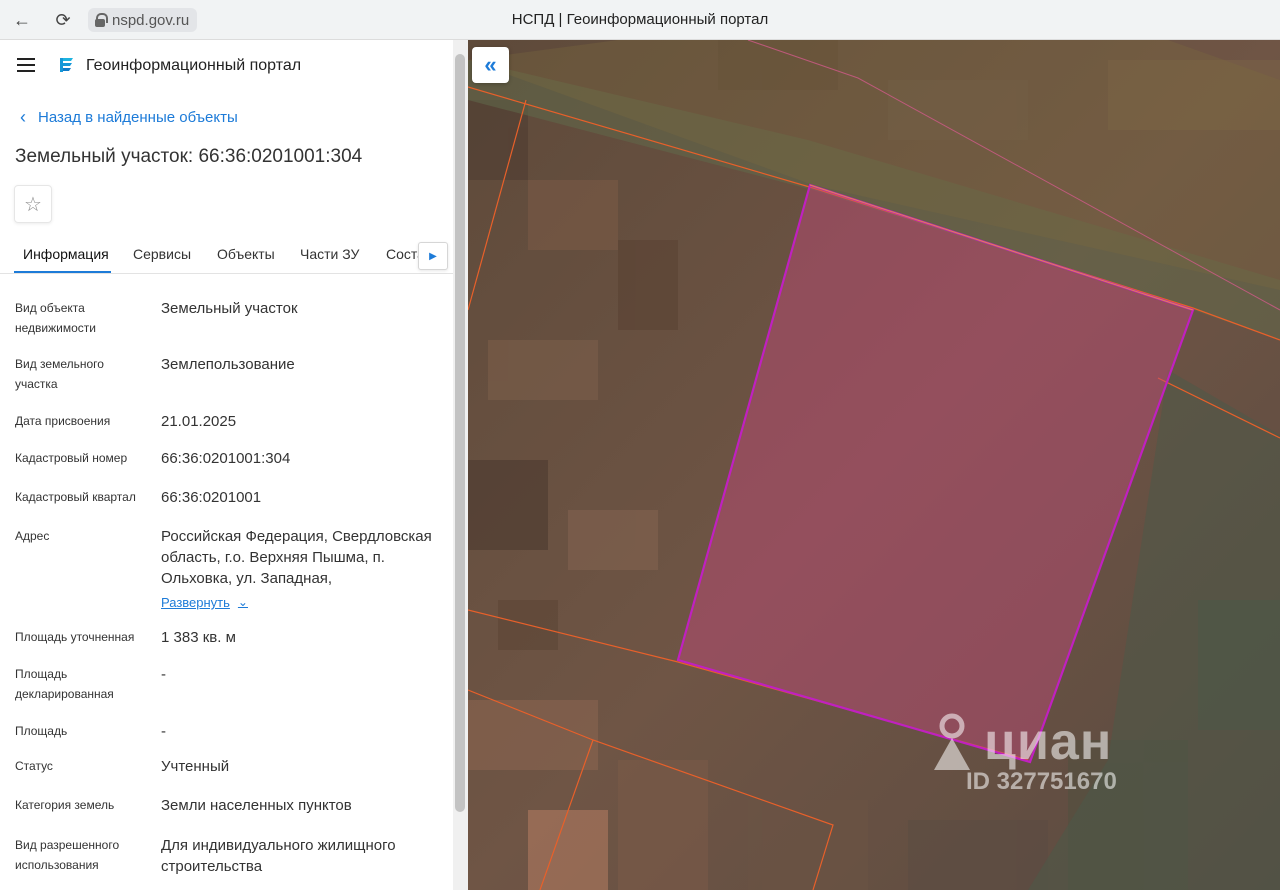 The image size is (1280, 890). What do you see at coordinates (1048, 742) in the screenshot?
I see `watermark-brand: циан` at bounding box center [1048, 742].